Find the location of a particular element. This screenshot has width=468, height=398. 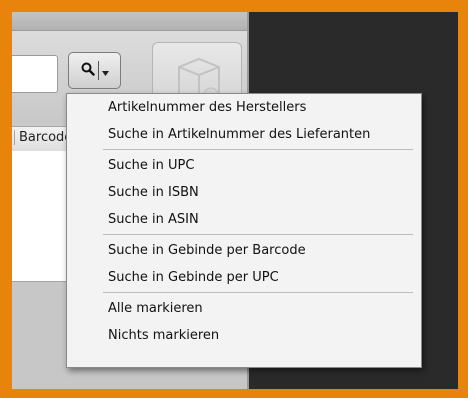

menu-item-supplier-article-number: Suche in Artikelnummer des Lieferanten is located at coordinates (244, 134).